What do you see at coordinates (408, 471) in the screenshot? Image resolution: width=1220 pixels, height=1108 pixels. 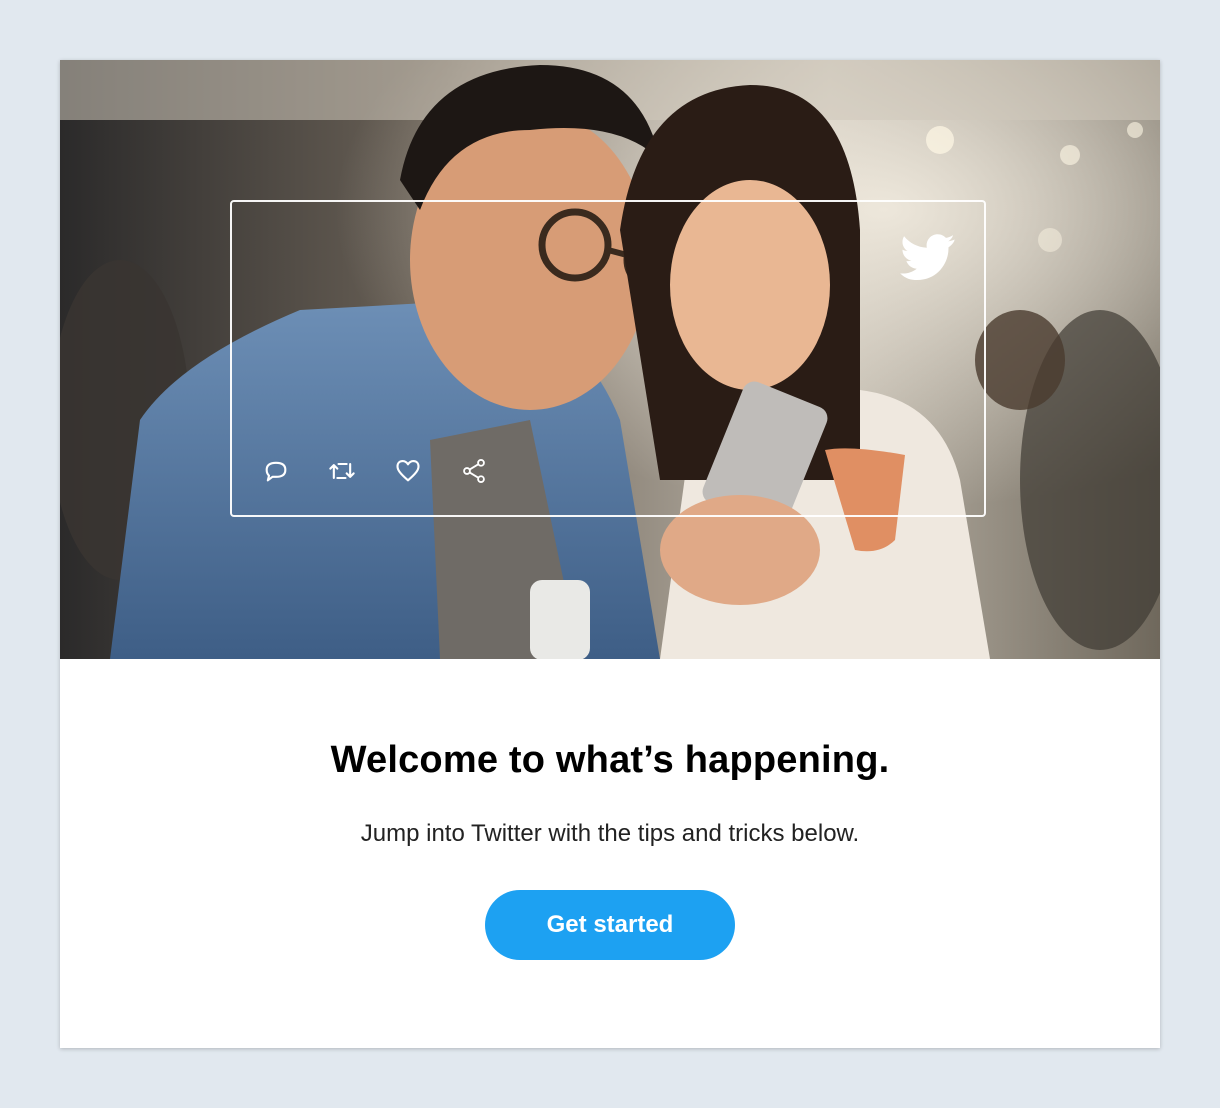 I see `like-icon` at bounding box center [408, 471].